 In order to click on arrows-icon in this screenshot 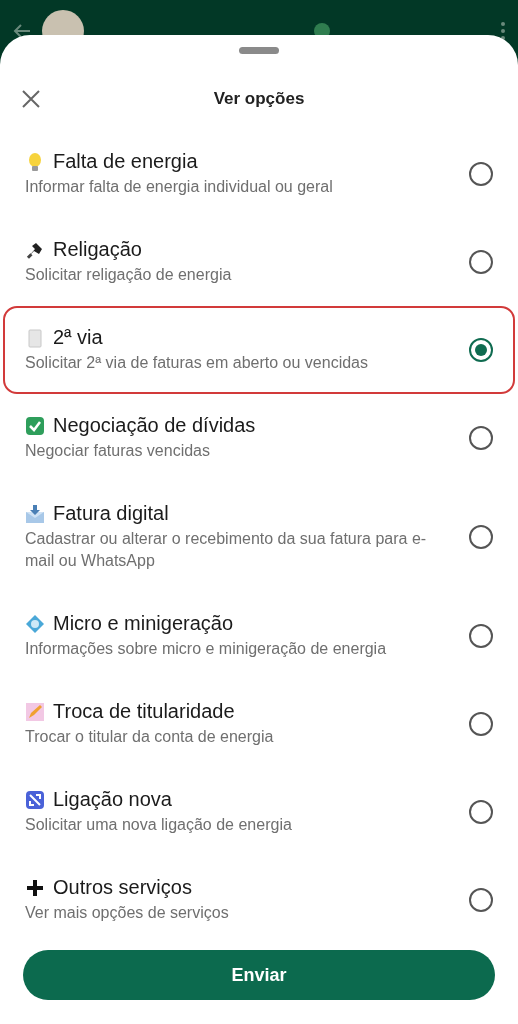, I will do `click(35, 799)`.